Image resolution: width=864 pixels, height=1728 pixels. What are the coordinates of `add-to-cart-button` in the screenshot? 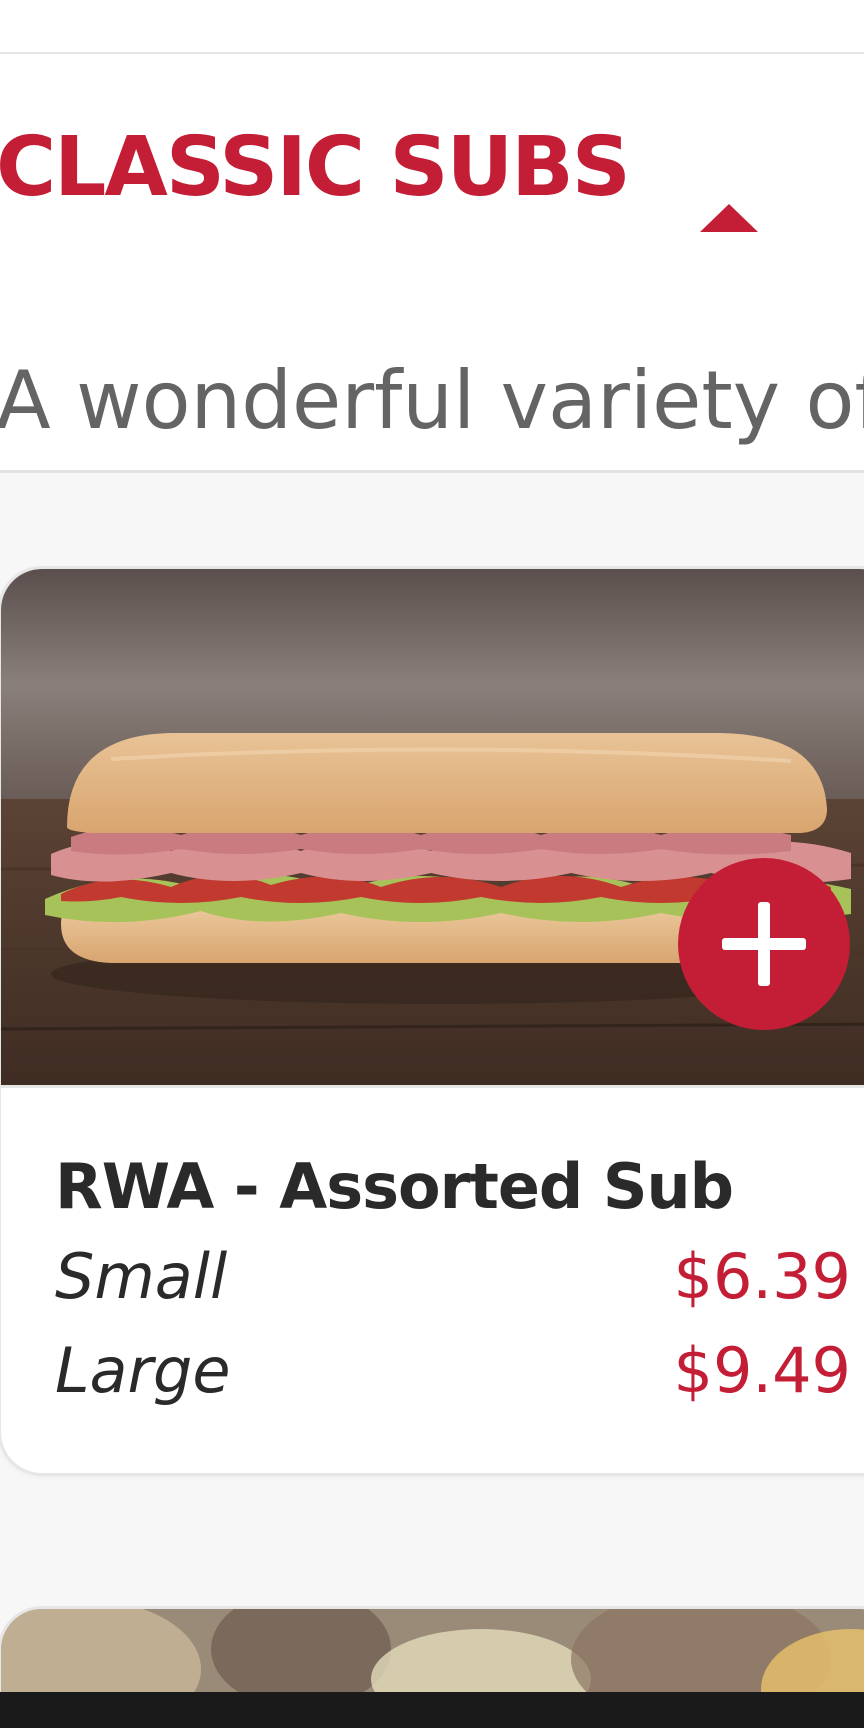 It's located at (764, 944).